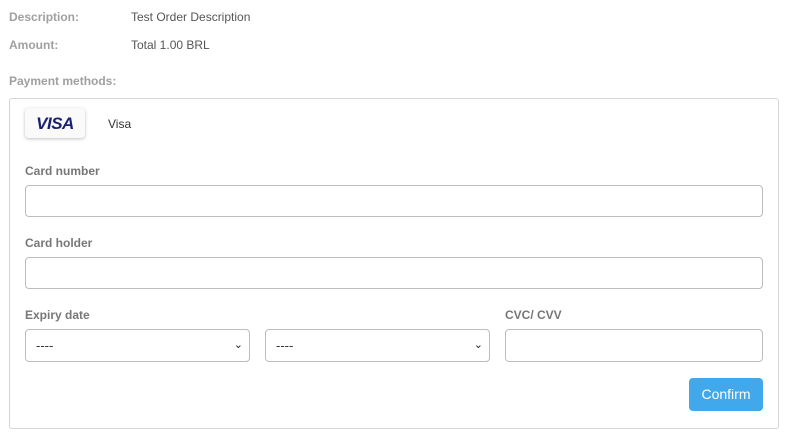 The height and width of the screenshot is (436, 786). Describe the element at coordinates (34, 45) in the screenshot. I see `amount-label: Amount:` at that location.